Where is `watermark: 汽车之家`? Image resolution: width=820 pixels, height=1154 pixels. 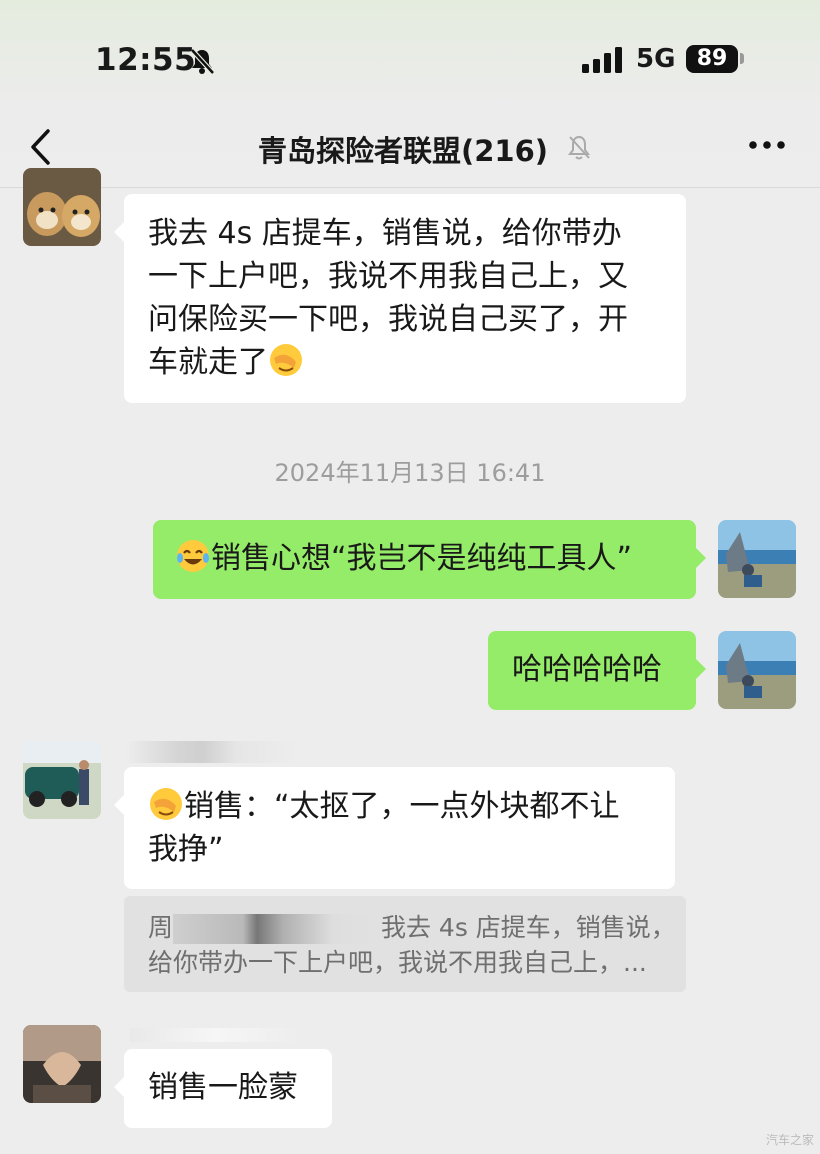 watermark: 汽车之家 is located at coordinates (789, 1140).